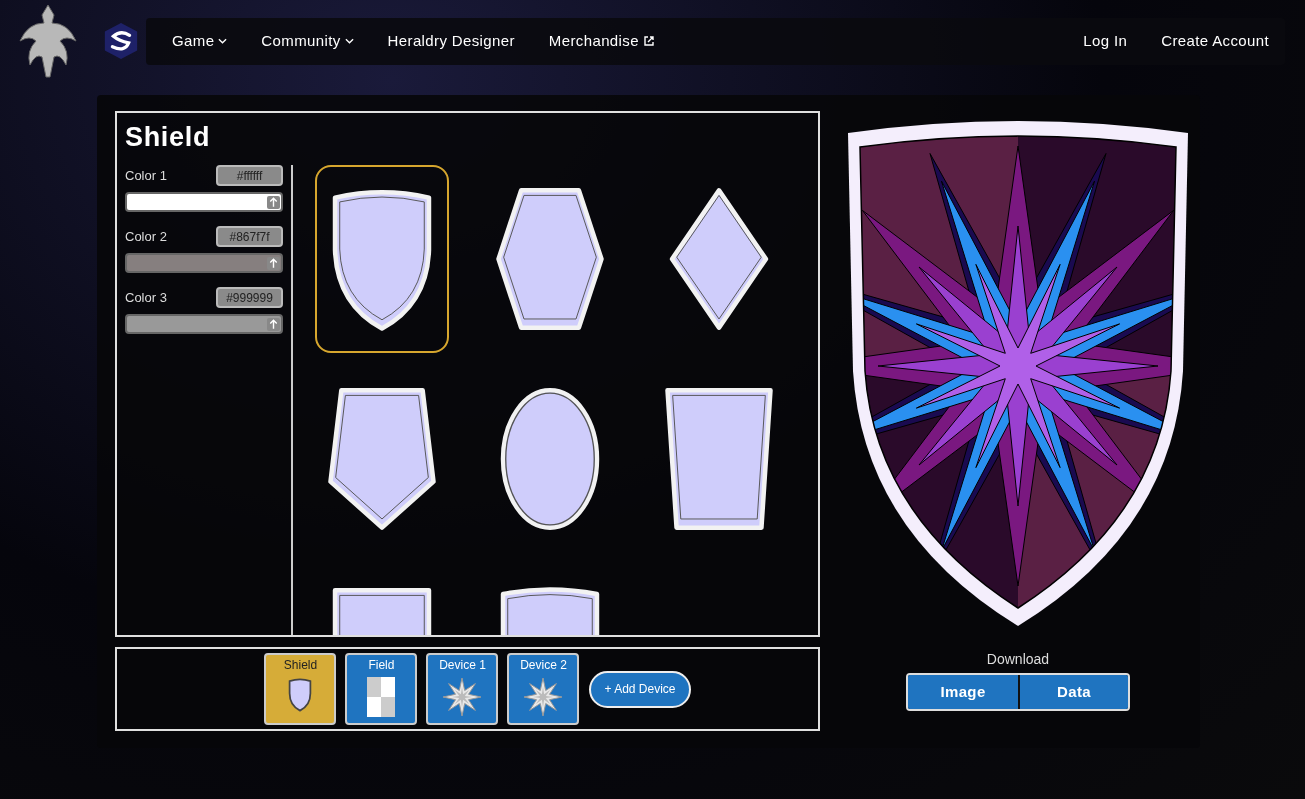  Describe the element at coordinates (648, 41) in the screenshot. I see `external-link-icon` at that location.